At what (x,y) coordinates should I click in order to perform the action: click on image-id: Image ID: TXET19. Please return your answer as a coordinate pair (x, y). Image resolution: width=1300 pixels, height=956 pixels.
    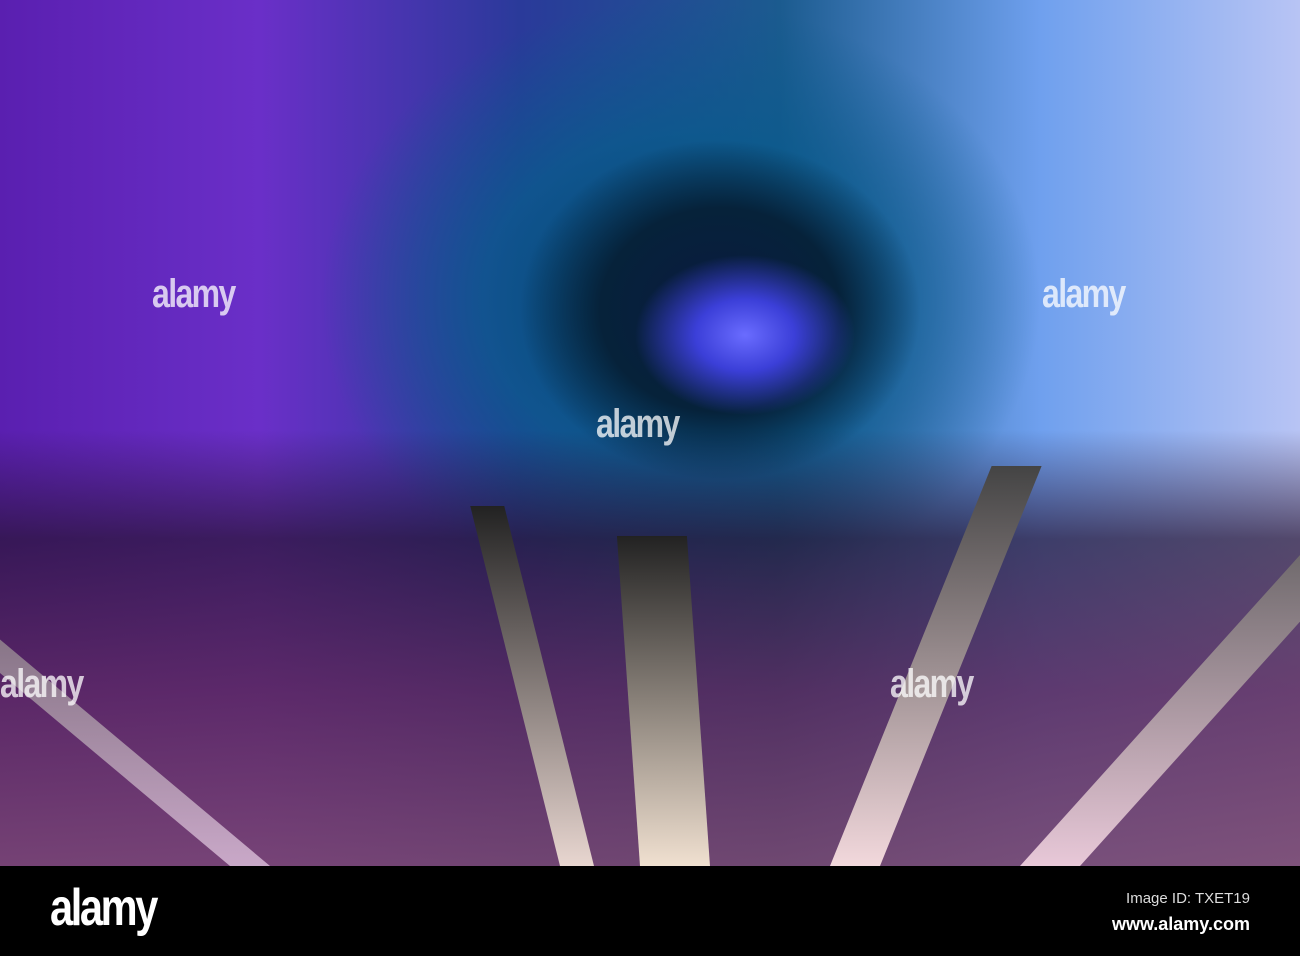
    Looking at the image, I should click on (1188, 898).